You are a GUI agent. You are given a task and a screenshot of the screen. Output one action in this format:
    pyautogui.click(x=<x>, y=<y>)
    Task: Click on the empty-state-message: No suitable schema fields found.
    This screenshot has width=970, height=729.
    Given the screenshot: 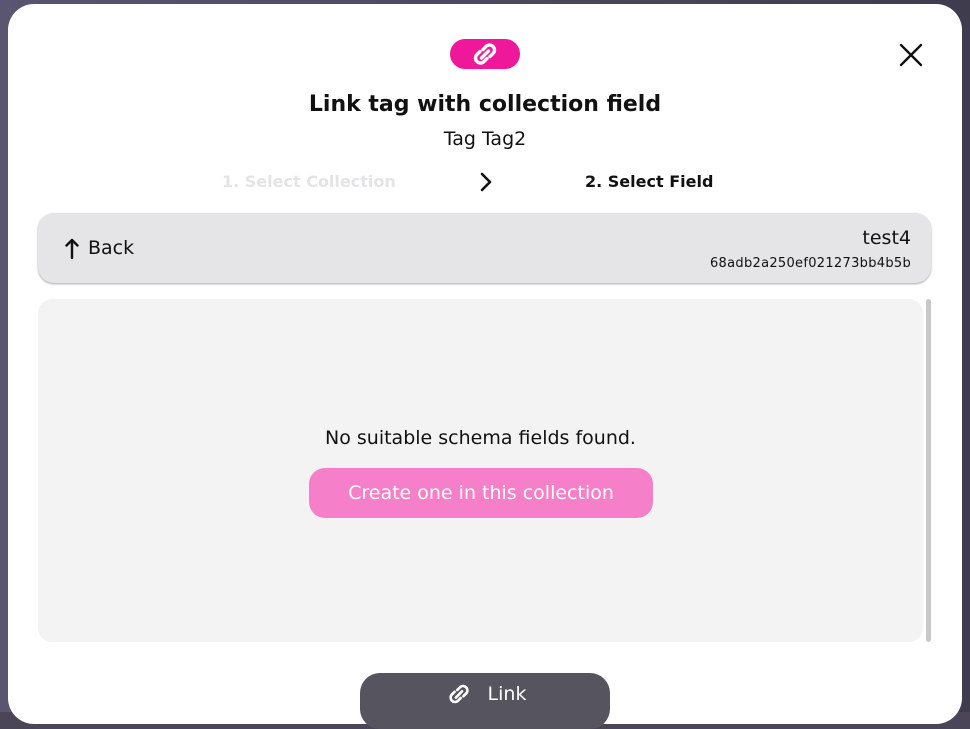 What is the action you would take?
    pyautogui.click(x=480, y=438)
    